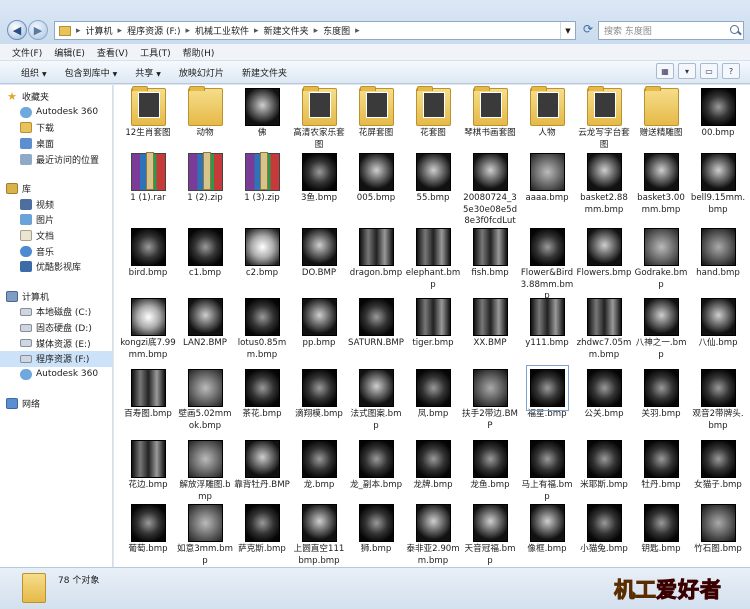  I want to click on file-item: 凤.bmp, so click(433, 395).